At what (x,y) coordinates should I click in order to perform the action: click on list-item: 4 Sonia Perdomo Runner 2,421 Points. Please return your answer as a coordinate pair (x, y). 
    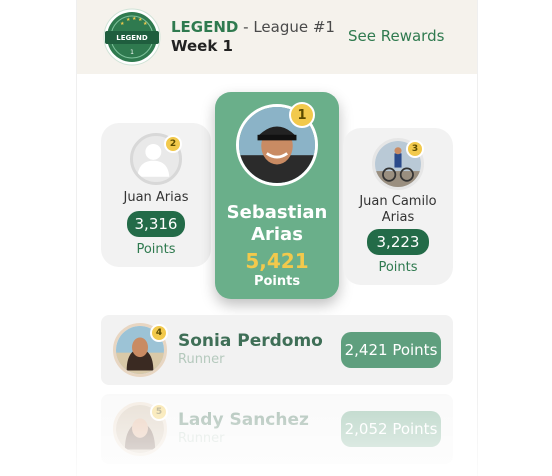
    Looking at the image, I should click on (277, 350).